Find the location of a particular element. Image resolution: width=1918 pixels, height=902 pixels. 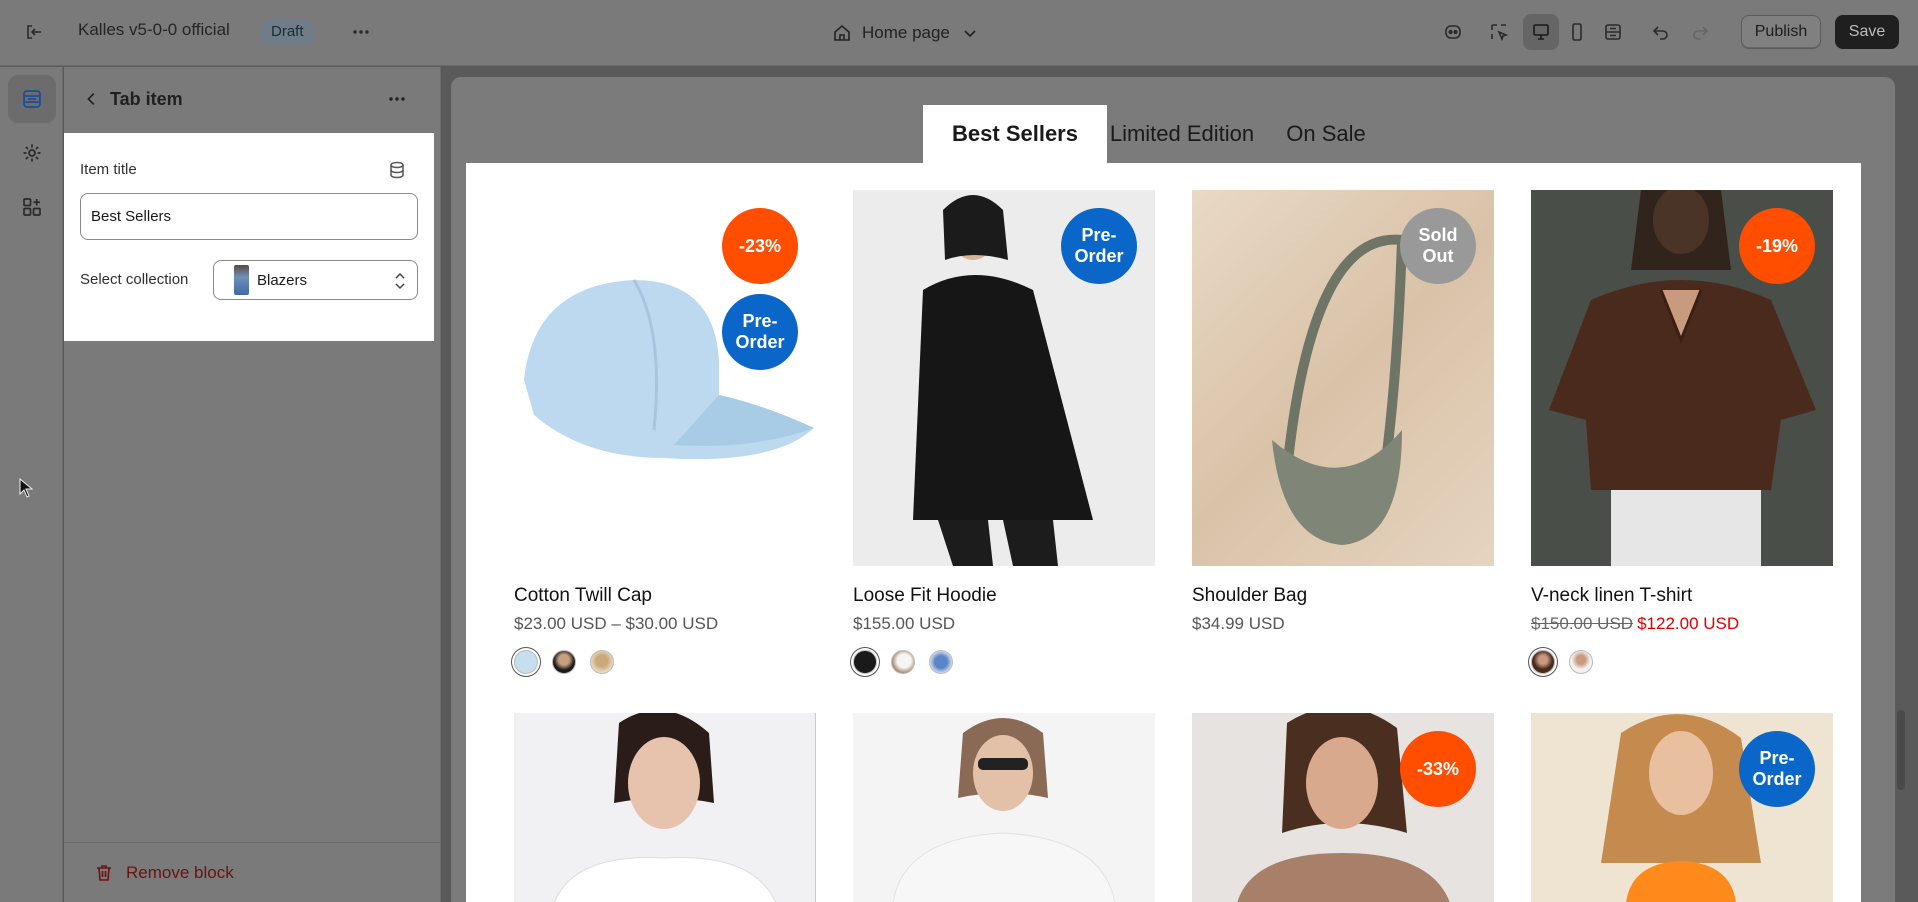

product-card: -33% is located at coordinates (1343, 807).